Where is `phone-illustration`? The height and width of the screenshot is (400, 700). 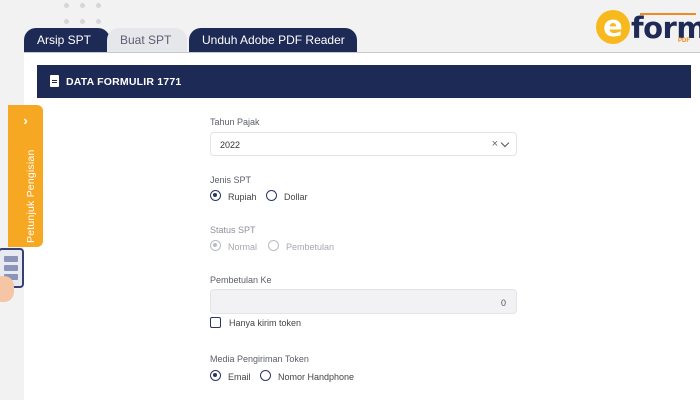
phone-illustration is located at coordinates (15, 278).